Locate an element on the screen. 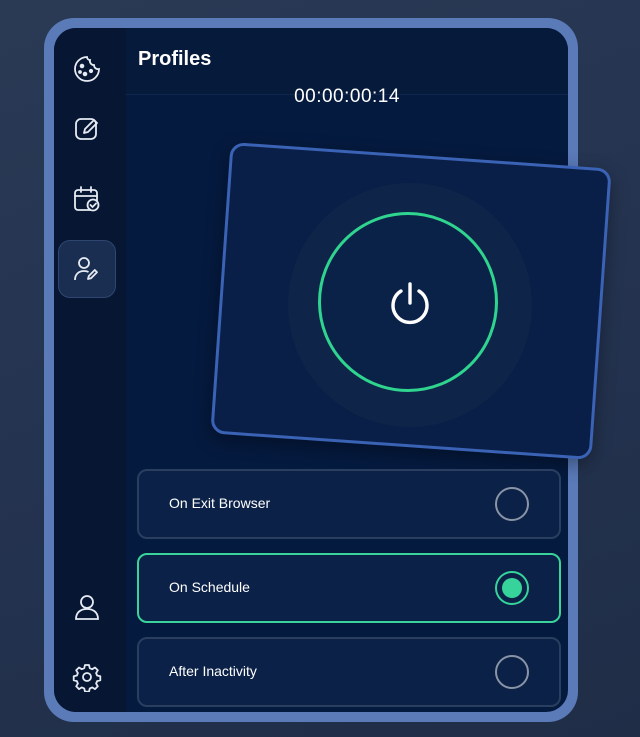 The image size is (640, 737). sidebar-item-edit is located at coordinates (87, 129).